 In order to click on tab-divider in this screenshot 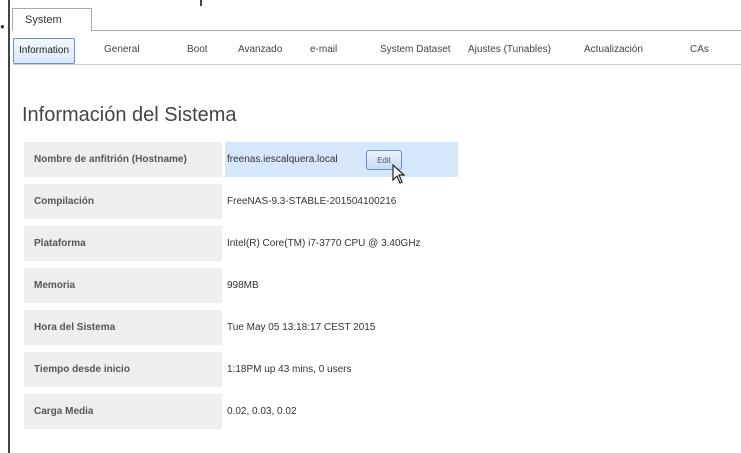, I will do `click(376, 30)`.